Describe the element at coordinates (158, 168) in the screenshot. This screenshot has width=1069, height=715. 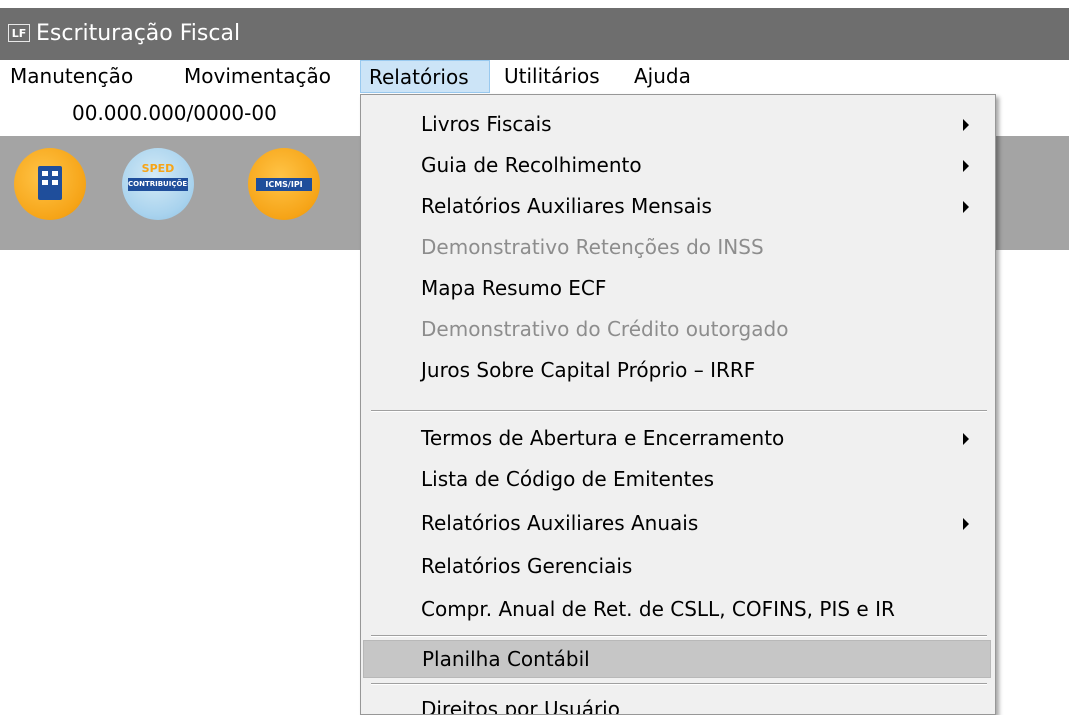
I see `sped-label: SPED` at that location.